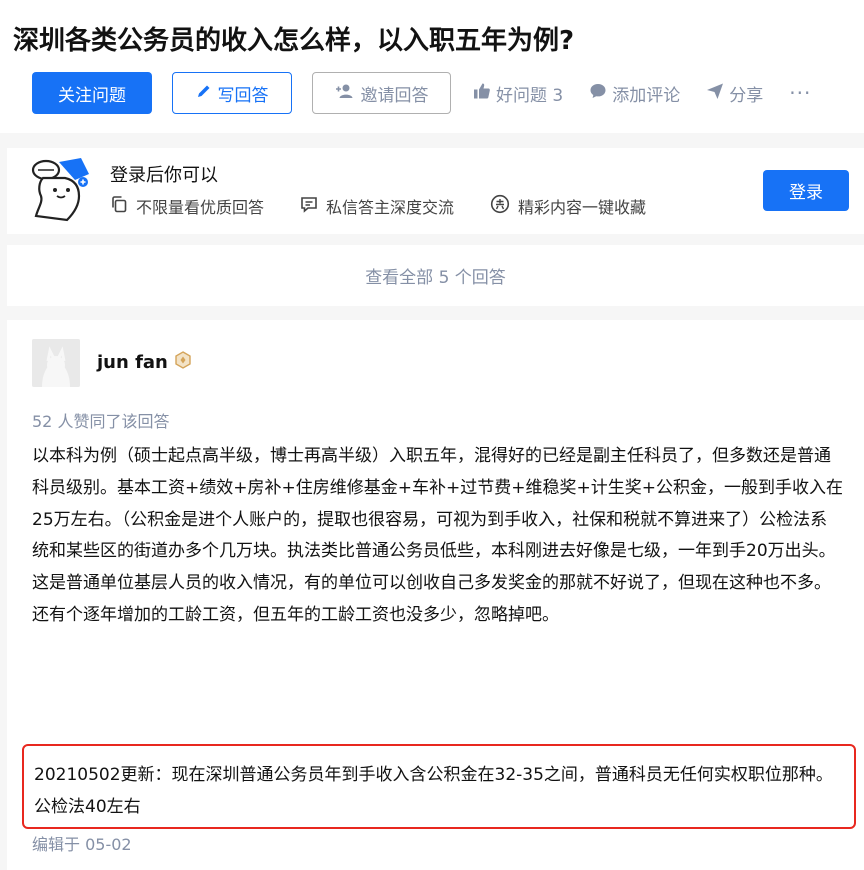  What do you see at coordinates (82, 844) in the screenshot?
I see `edited-timestamp: 编辑于 05-02` at bounding box center [82, 844].